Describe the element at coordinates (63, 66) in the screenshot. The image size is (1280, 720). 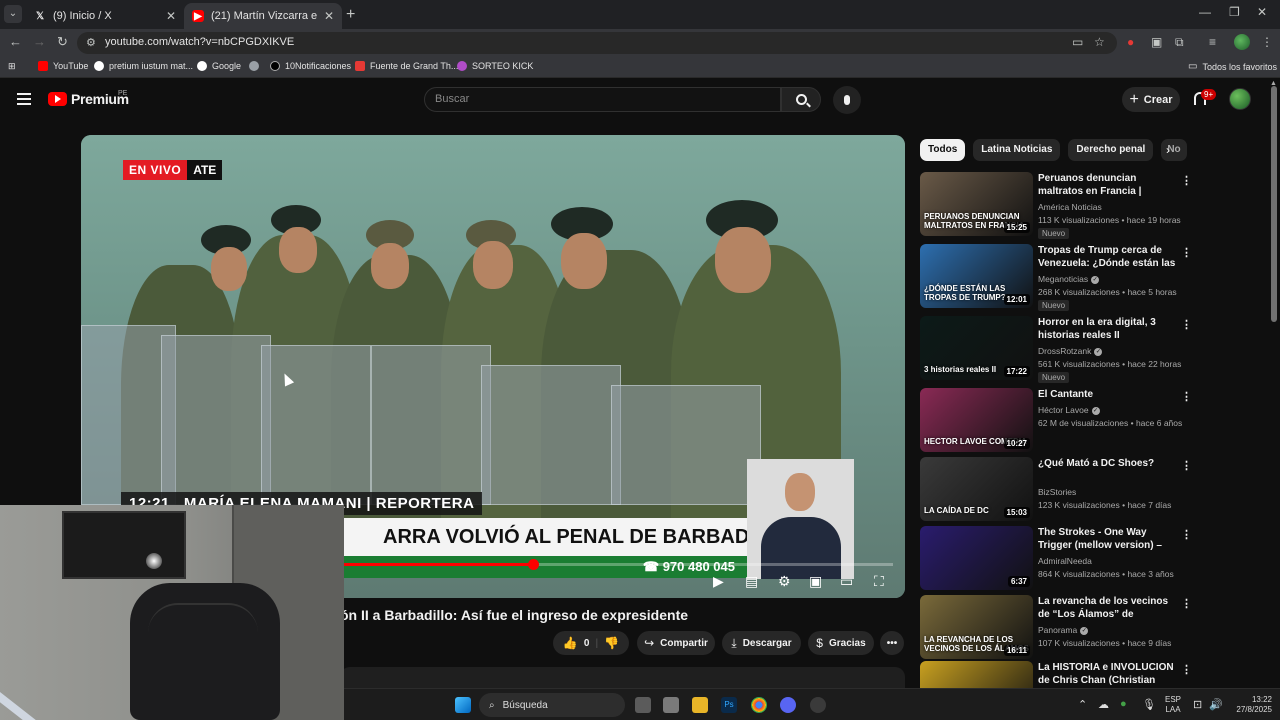
I see `bookmark-youtube: YouTube` at that location.